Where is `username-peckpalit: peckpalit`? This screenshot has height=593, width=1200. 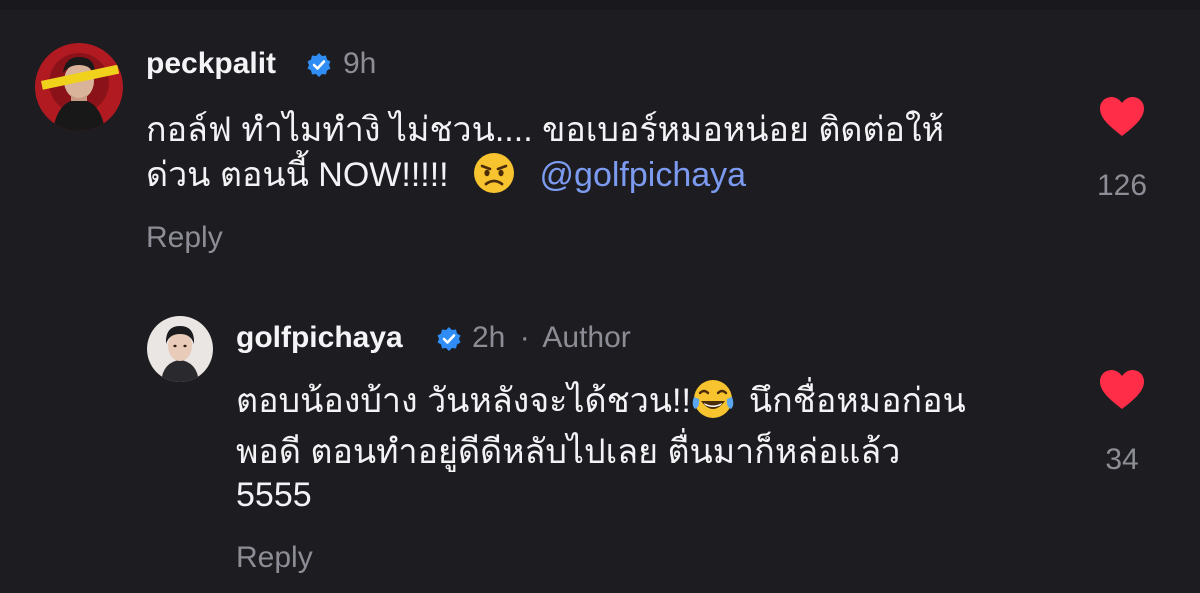 username-peckpalit: peckpalit is located at coordinates (211, 64).